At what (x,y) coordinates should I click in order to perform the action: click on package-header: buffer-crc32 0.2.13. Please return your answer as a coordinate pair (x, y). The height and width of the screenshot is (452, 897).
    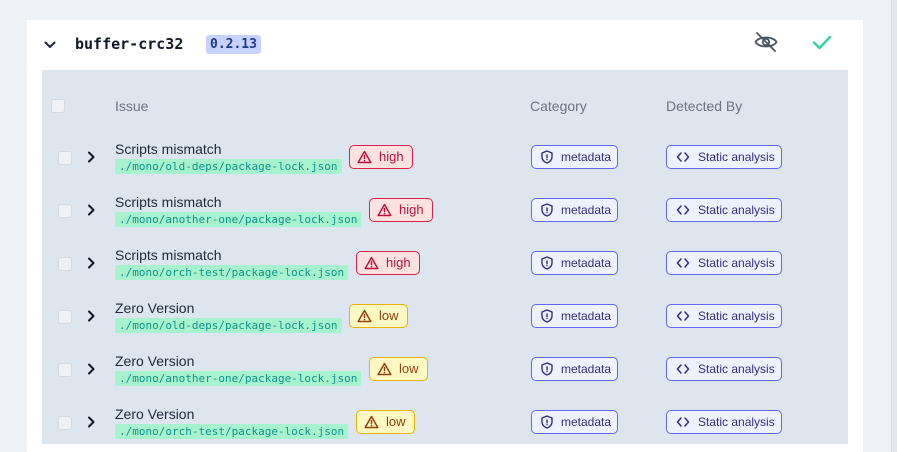
    Looking at the image, I should click on (445, 44).